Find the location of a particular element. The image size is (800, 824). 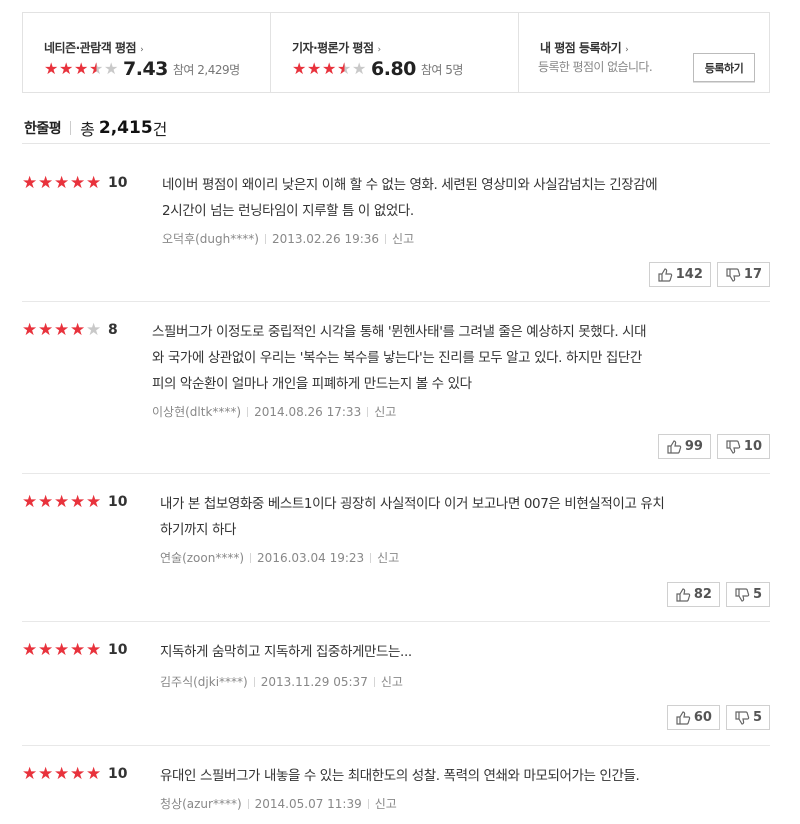

audience-score: 7.43 is located at coordinates (145, 69).